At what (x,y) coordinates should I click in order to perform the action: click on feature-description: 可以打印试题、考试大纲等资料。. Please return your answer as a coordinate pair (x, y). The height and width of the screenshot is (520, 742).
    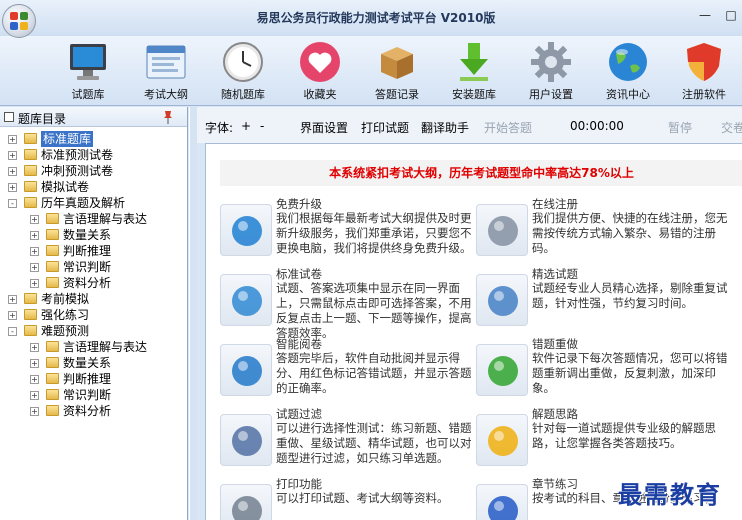
    Looking at the image, I should click on (362, 498).